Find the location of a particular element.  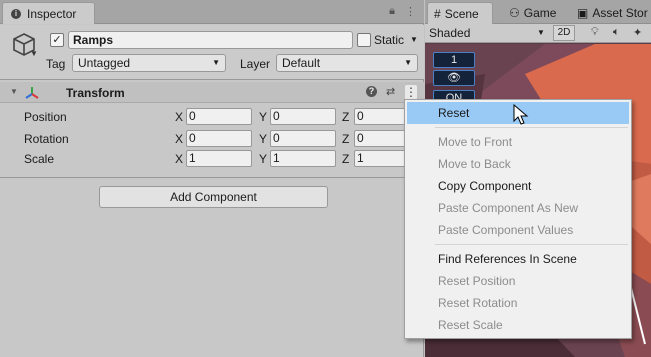

transform-title: Transform is located at coordinates (95, 93).